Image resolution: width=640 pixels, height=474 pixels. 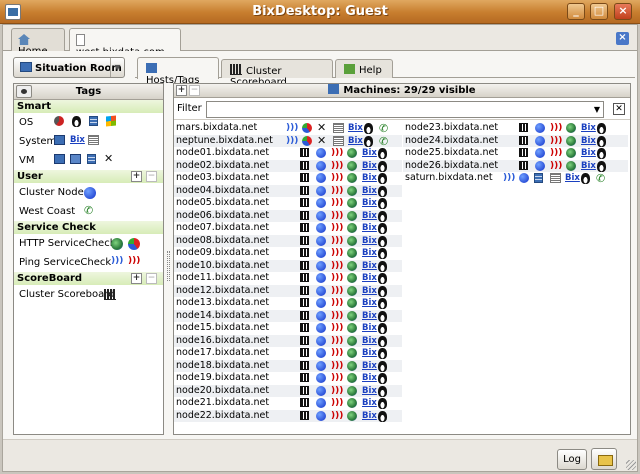 I want to click on machine-row: node08.bixdata.net))) Bix, so click(x=288, y=240).